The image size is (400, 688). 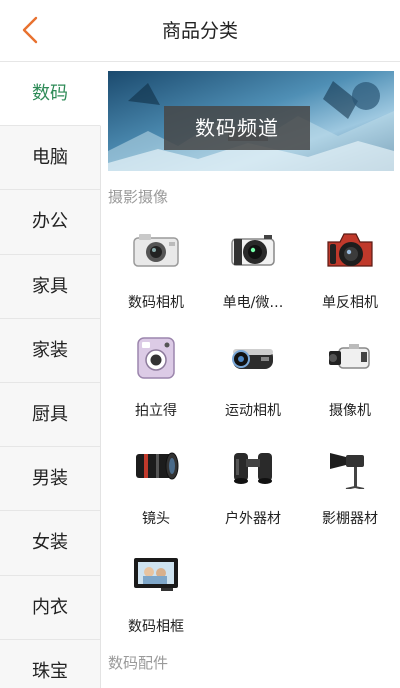 What do you see at coordinates (253, 519) in the screenshot?
I see `category-item-label: 户外器材` at bounding box center [253, 519].